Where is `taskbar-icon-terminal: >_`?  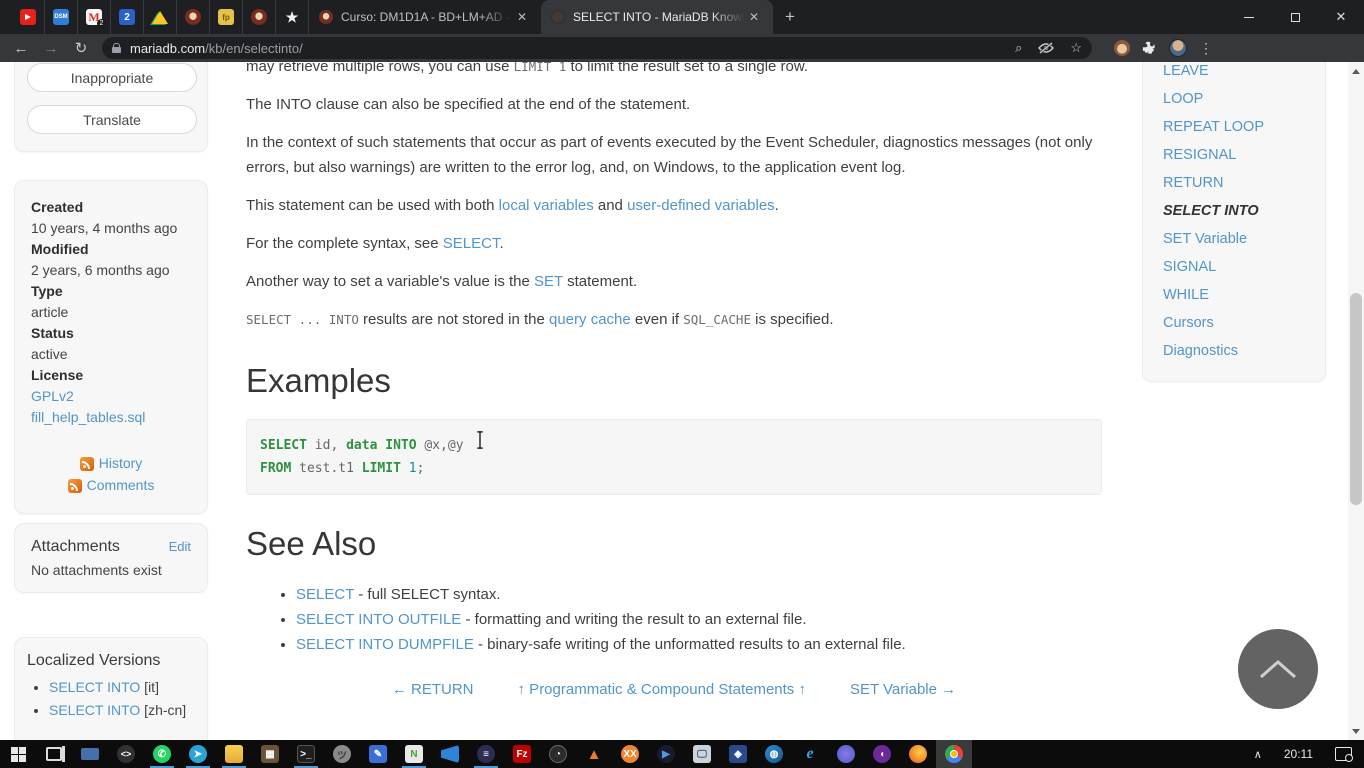 taskbar-icon-terminal: >_ is located at coordinates (306, 754).